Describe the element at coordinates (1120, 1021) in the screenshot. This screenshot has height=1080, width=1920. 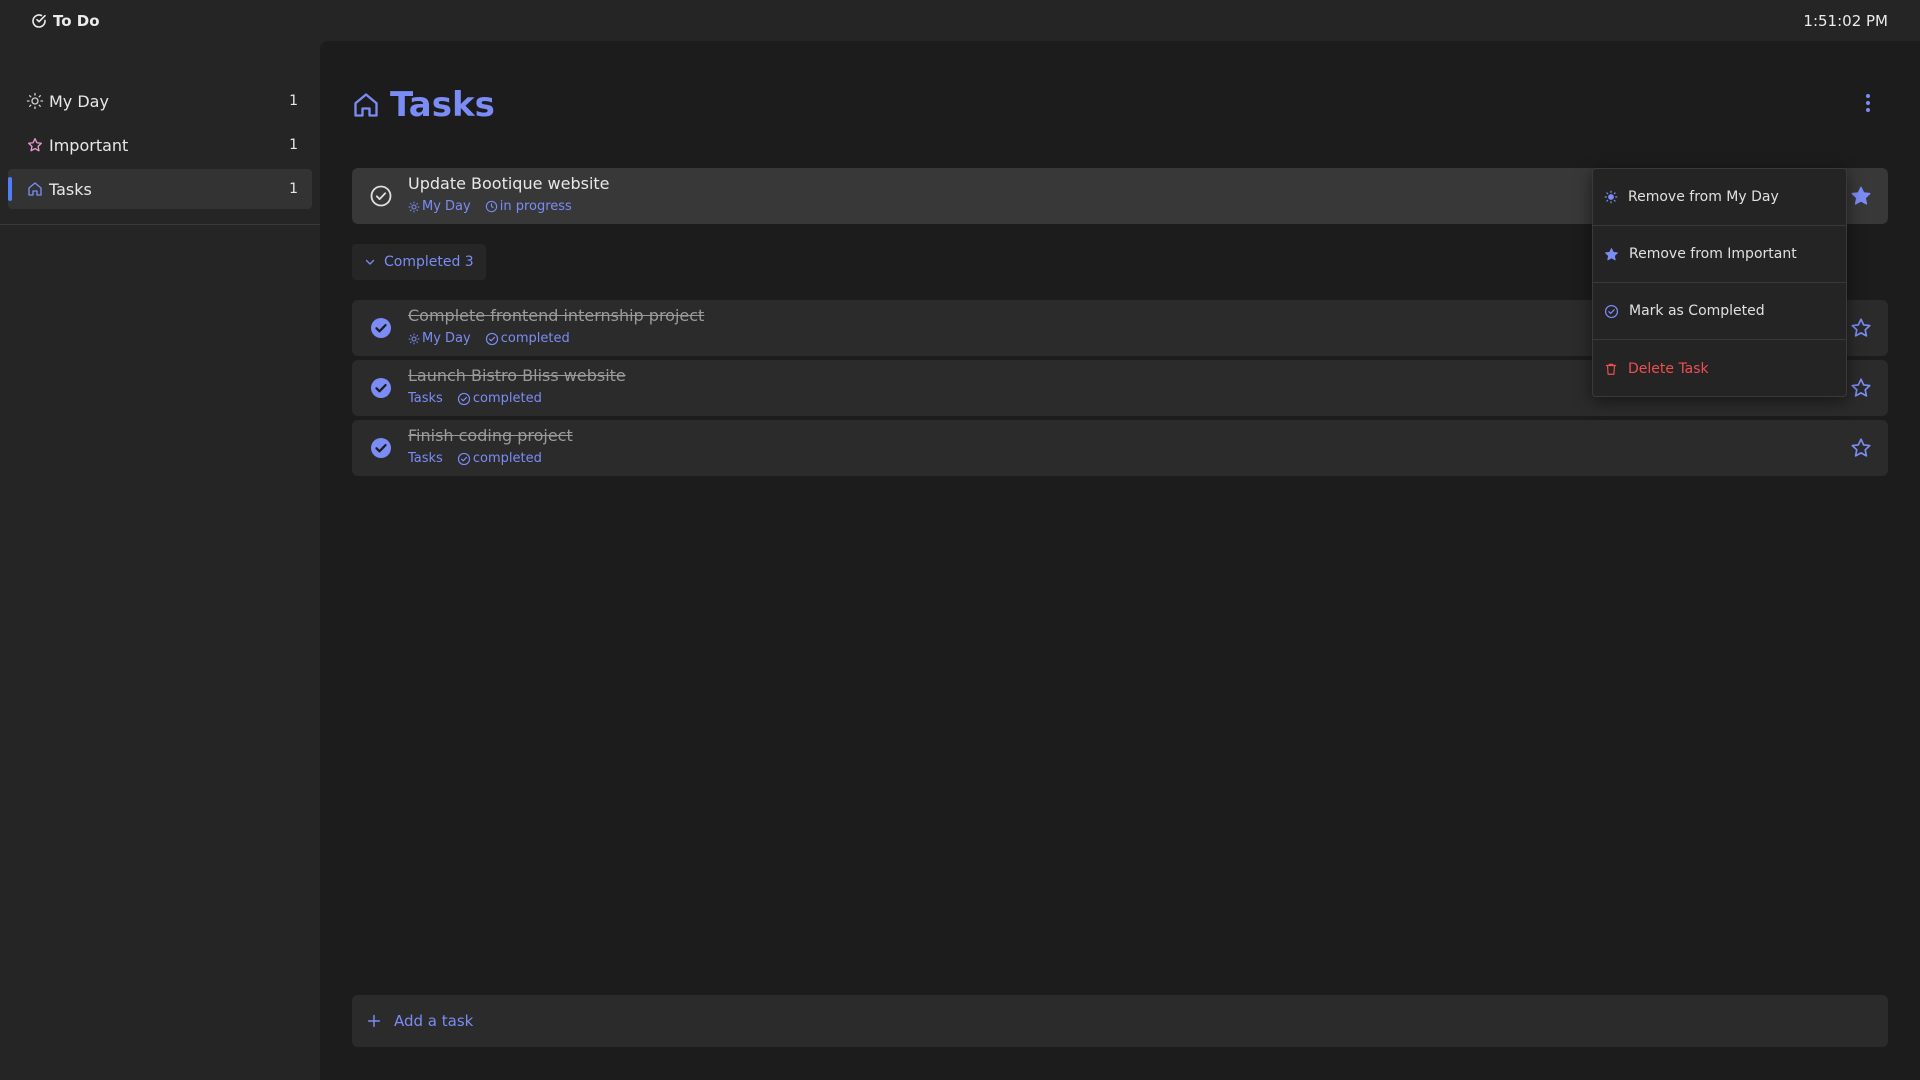
I see `add-task-input: Add a task` at that location.